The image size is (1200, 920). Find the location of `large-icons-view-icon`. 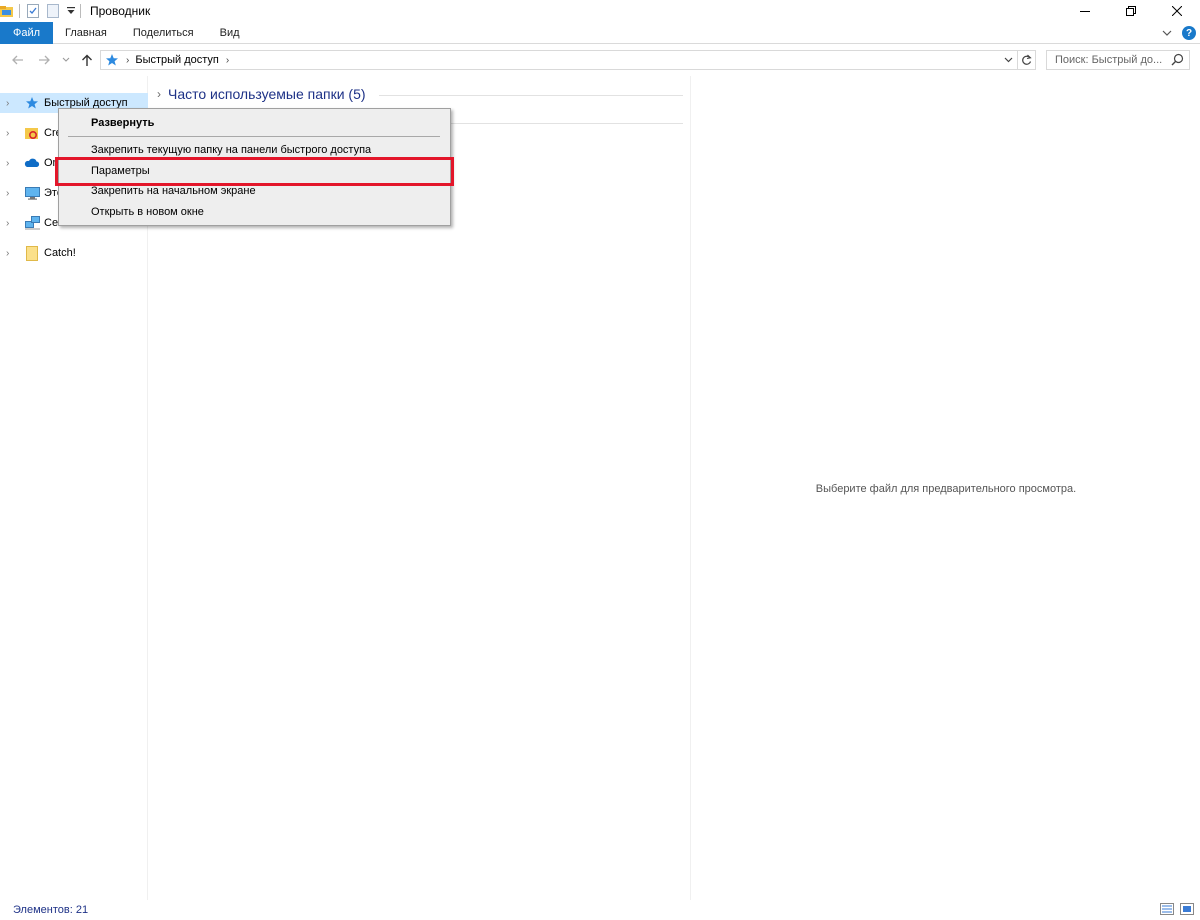

large-icons-view-icon is located at coordinates (1187, 910).